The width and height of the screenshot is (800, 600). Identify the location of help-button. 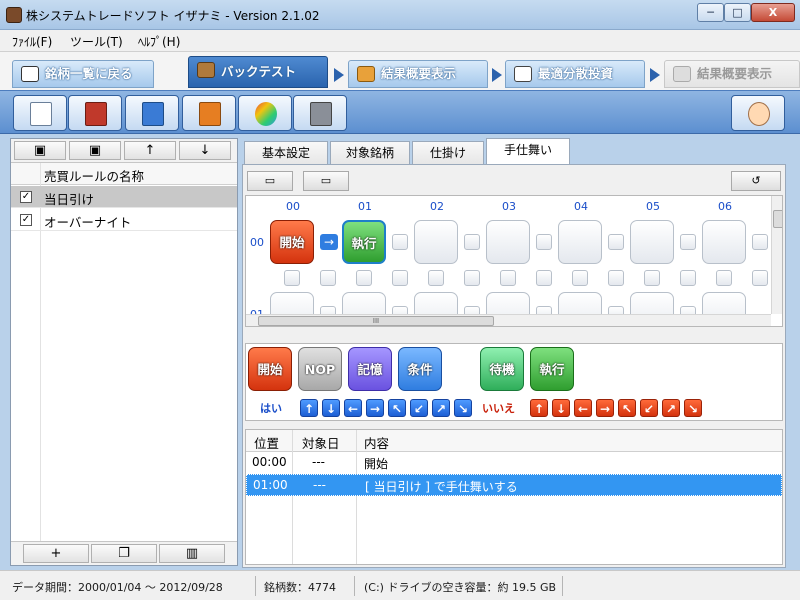
(758, 113).